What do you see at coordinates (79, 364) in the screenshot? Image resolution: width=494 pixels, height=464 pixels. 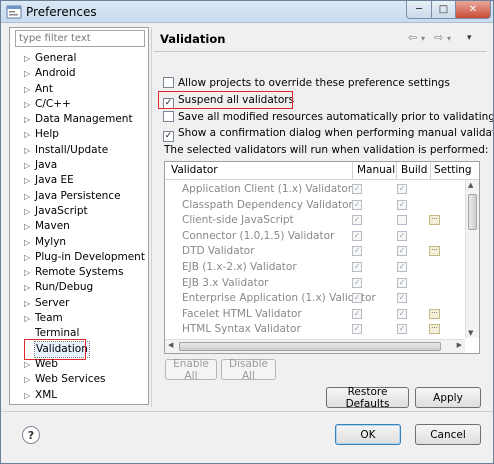 I see `tree-item: ▷ Web` at bounding box center [79, 364].